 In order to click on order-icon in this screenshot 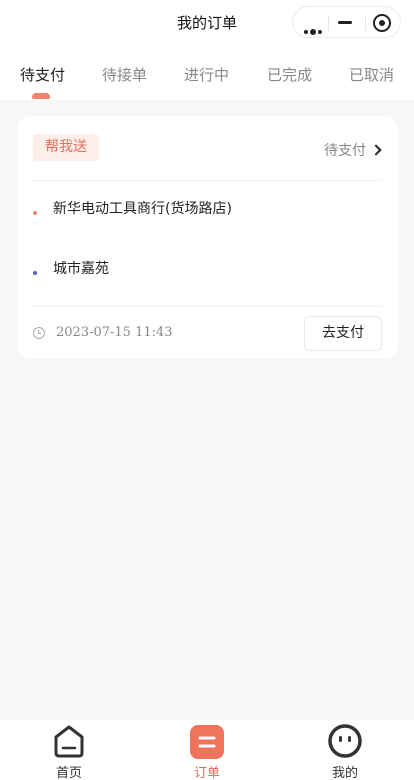, I will do `click(207, 742)`.